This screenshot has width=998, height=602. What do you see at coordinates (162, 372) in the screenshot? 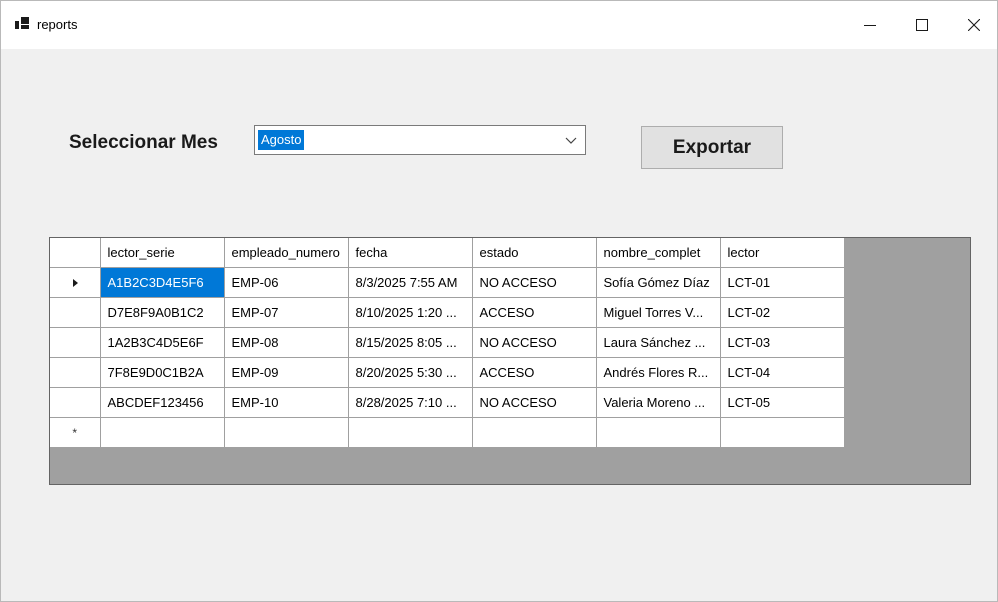
I see `table-cell: 7F8E9D0C1B2A` at bounding box center [162, 372].